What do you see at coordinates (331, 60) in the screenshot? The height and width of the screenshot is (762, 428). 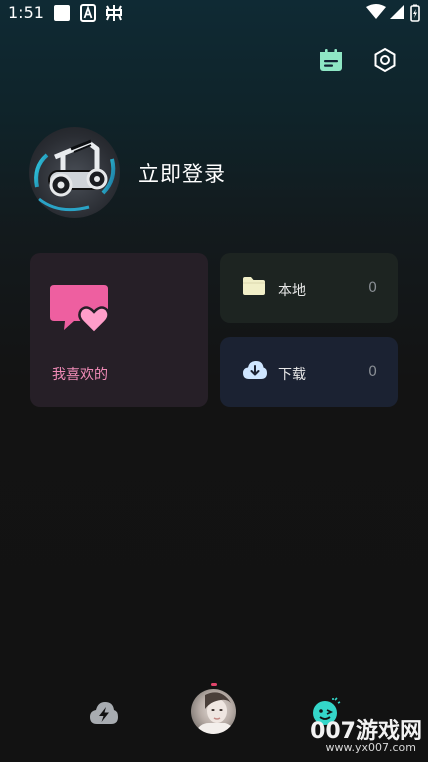 I see `calendar-button` at bounding box center [331, 60].